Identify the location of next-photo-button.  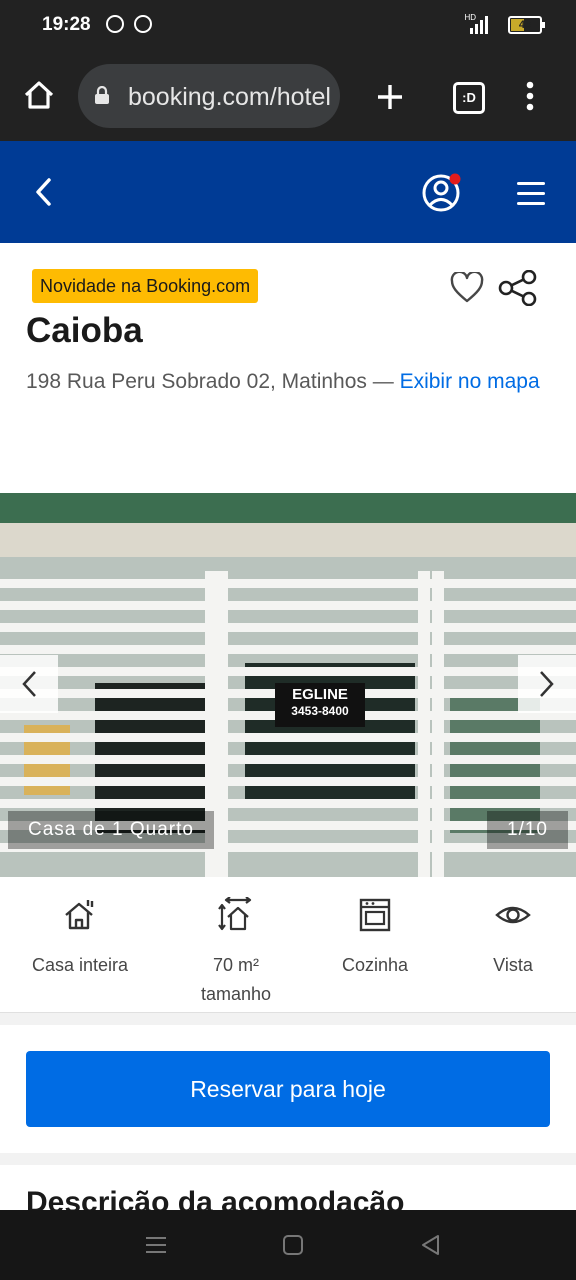
(547, 684).